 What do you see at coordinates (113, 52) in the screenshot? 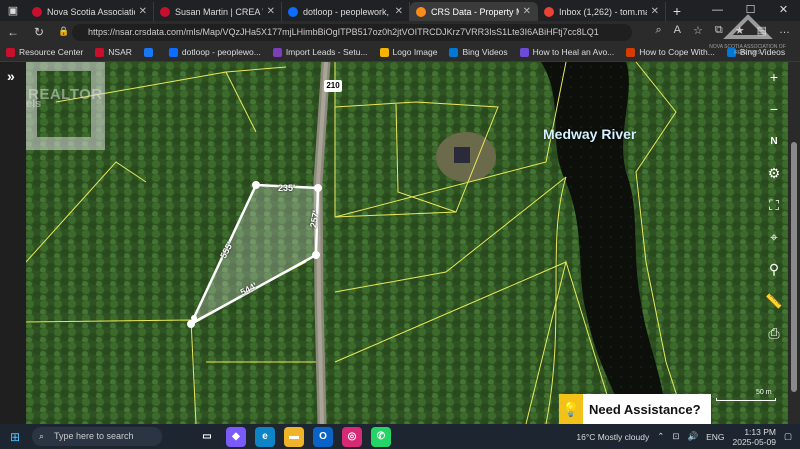
I see `bookmark-item: NSAR` at bounding box center [113, 52].